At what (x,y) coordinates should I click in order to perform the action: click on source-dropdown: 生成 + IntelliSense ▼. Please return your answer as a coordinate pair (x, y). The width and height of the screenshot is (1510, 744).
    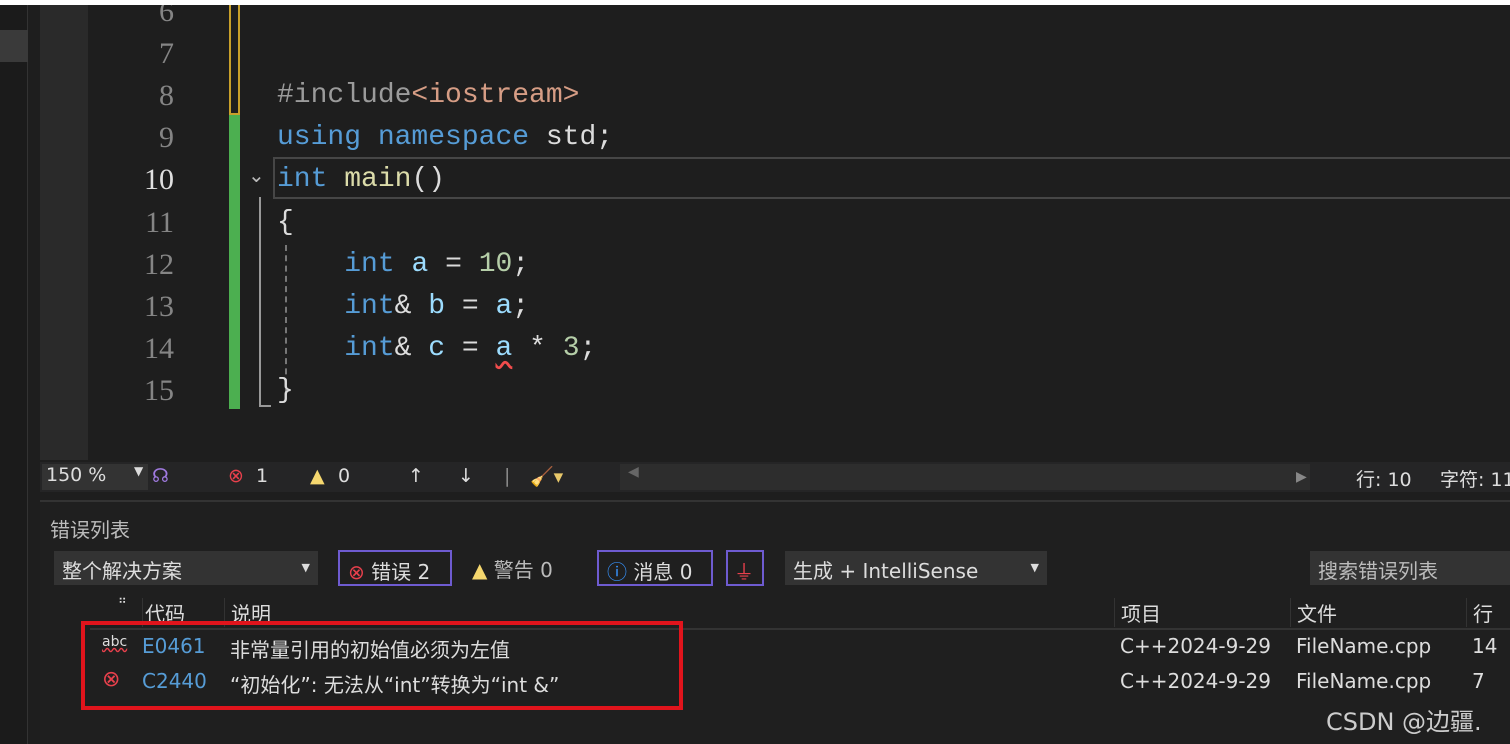
    Looking at the image, I should click on (916, 568).